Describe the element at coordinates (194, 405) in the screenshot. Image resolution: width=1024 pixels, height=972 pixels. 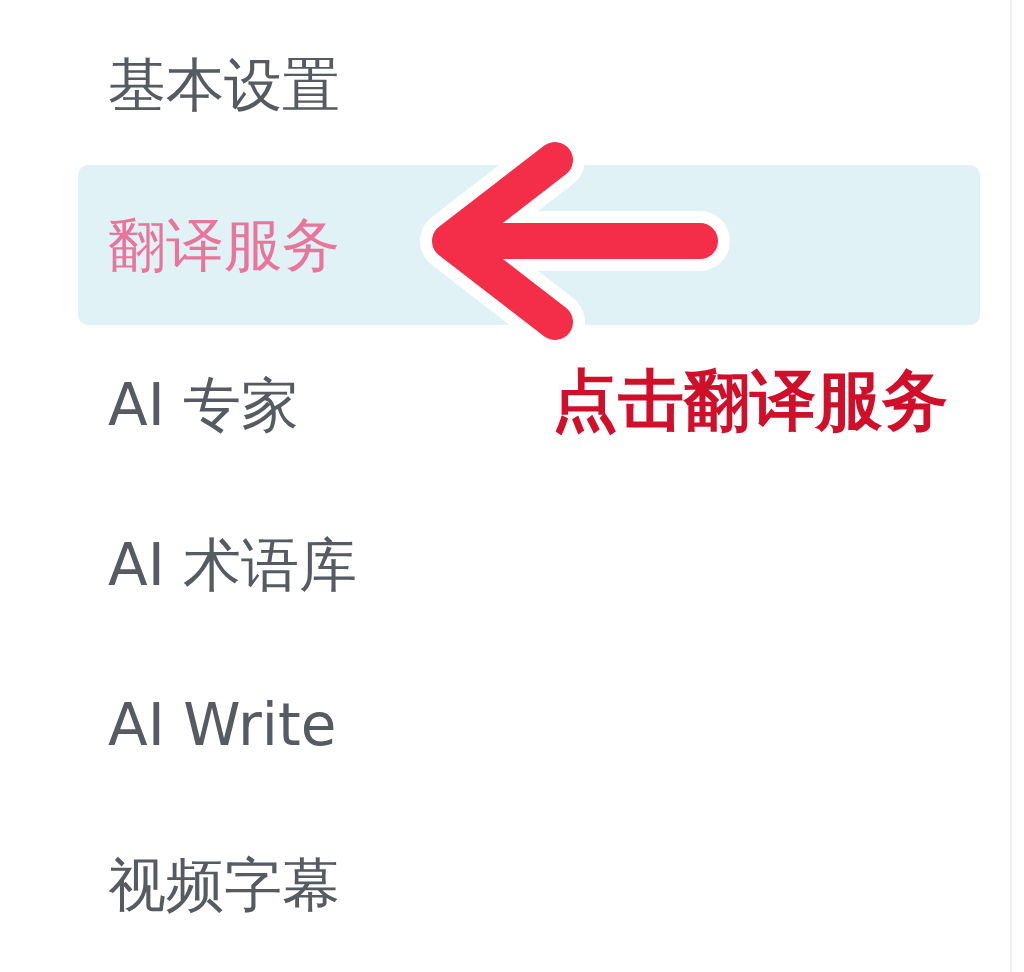
I see `sidebar-item: AI 专家` at that location.